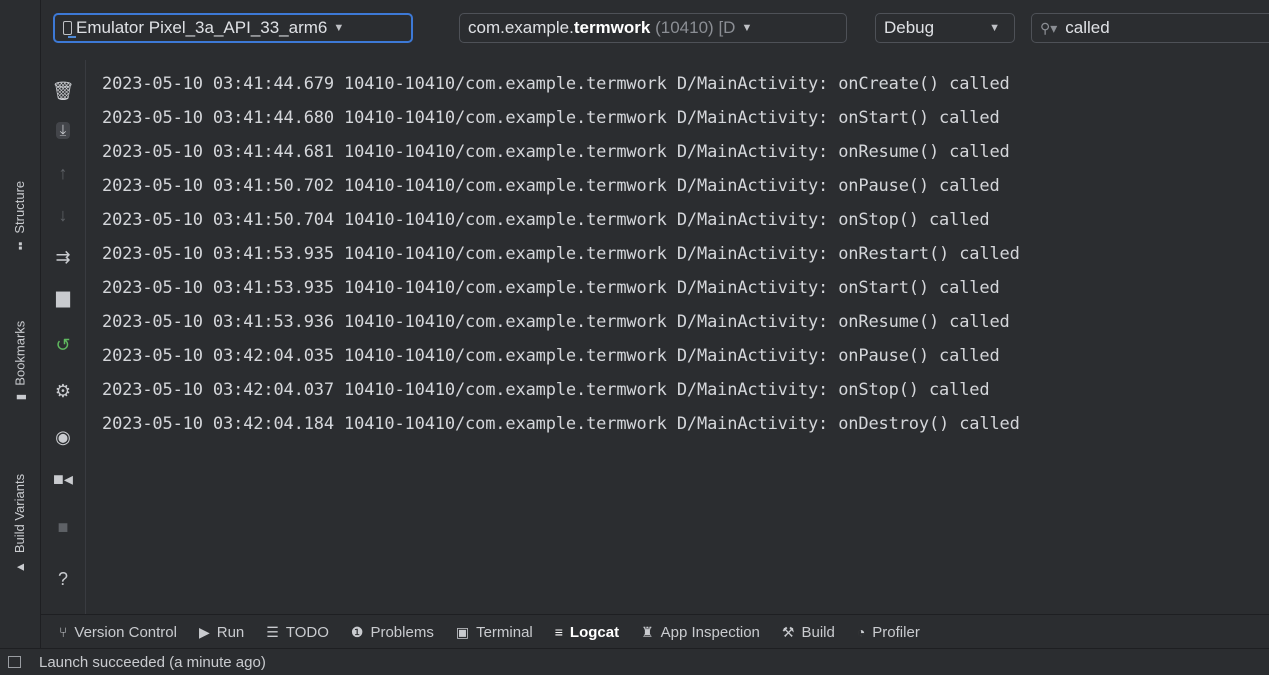  I want to click on print-icon: ▆, so click(63, 296).